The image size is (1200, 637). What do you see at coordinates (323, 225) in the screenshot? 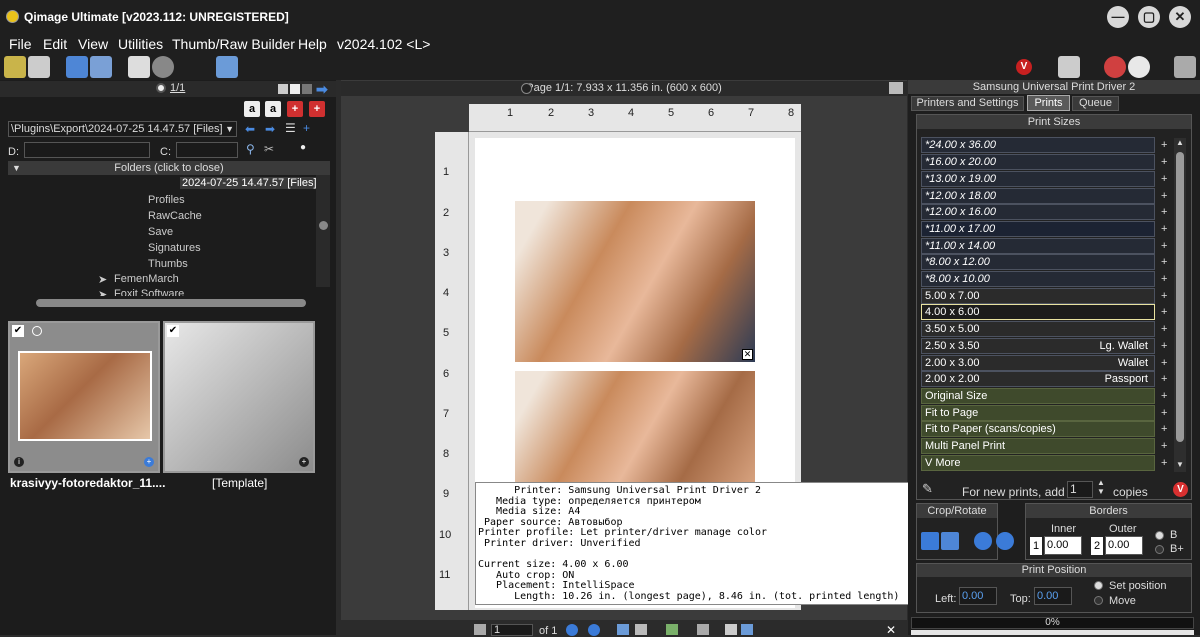
I see `tree-vscroll-thumb` at bounding box center [323, 225].